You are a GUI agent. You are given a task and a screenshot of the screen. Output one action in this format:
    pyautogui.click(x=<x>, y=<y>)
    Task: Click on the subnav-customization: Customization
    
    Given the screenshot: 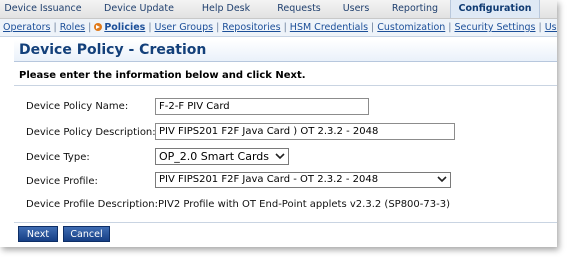 What is the action you would take?
    pyautogui.click(x=411, y=27)
    